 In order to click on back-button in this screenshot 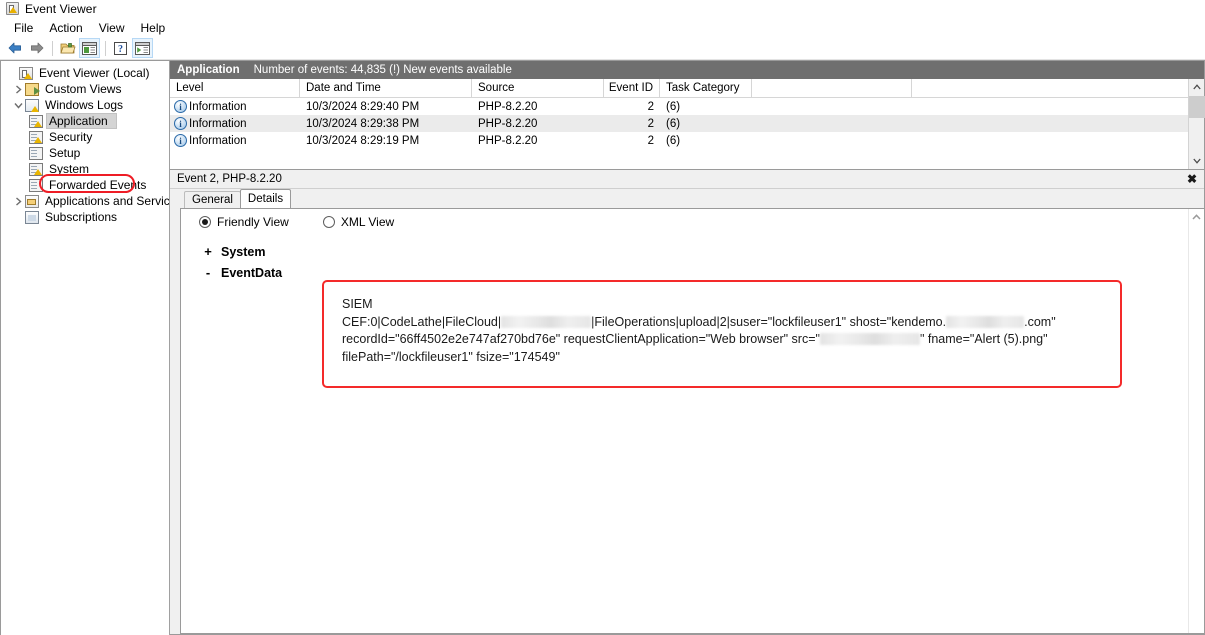, I will do `click(14, 48)`.